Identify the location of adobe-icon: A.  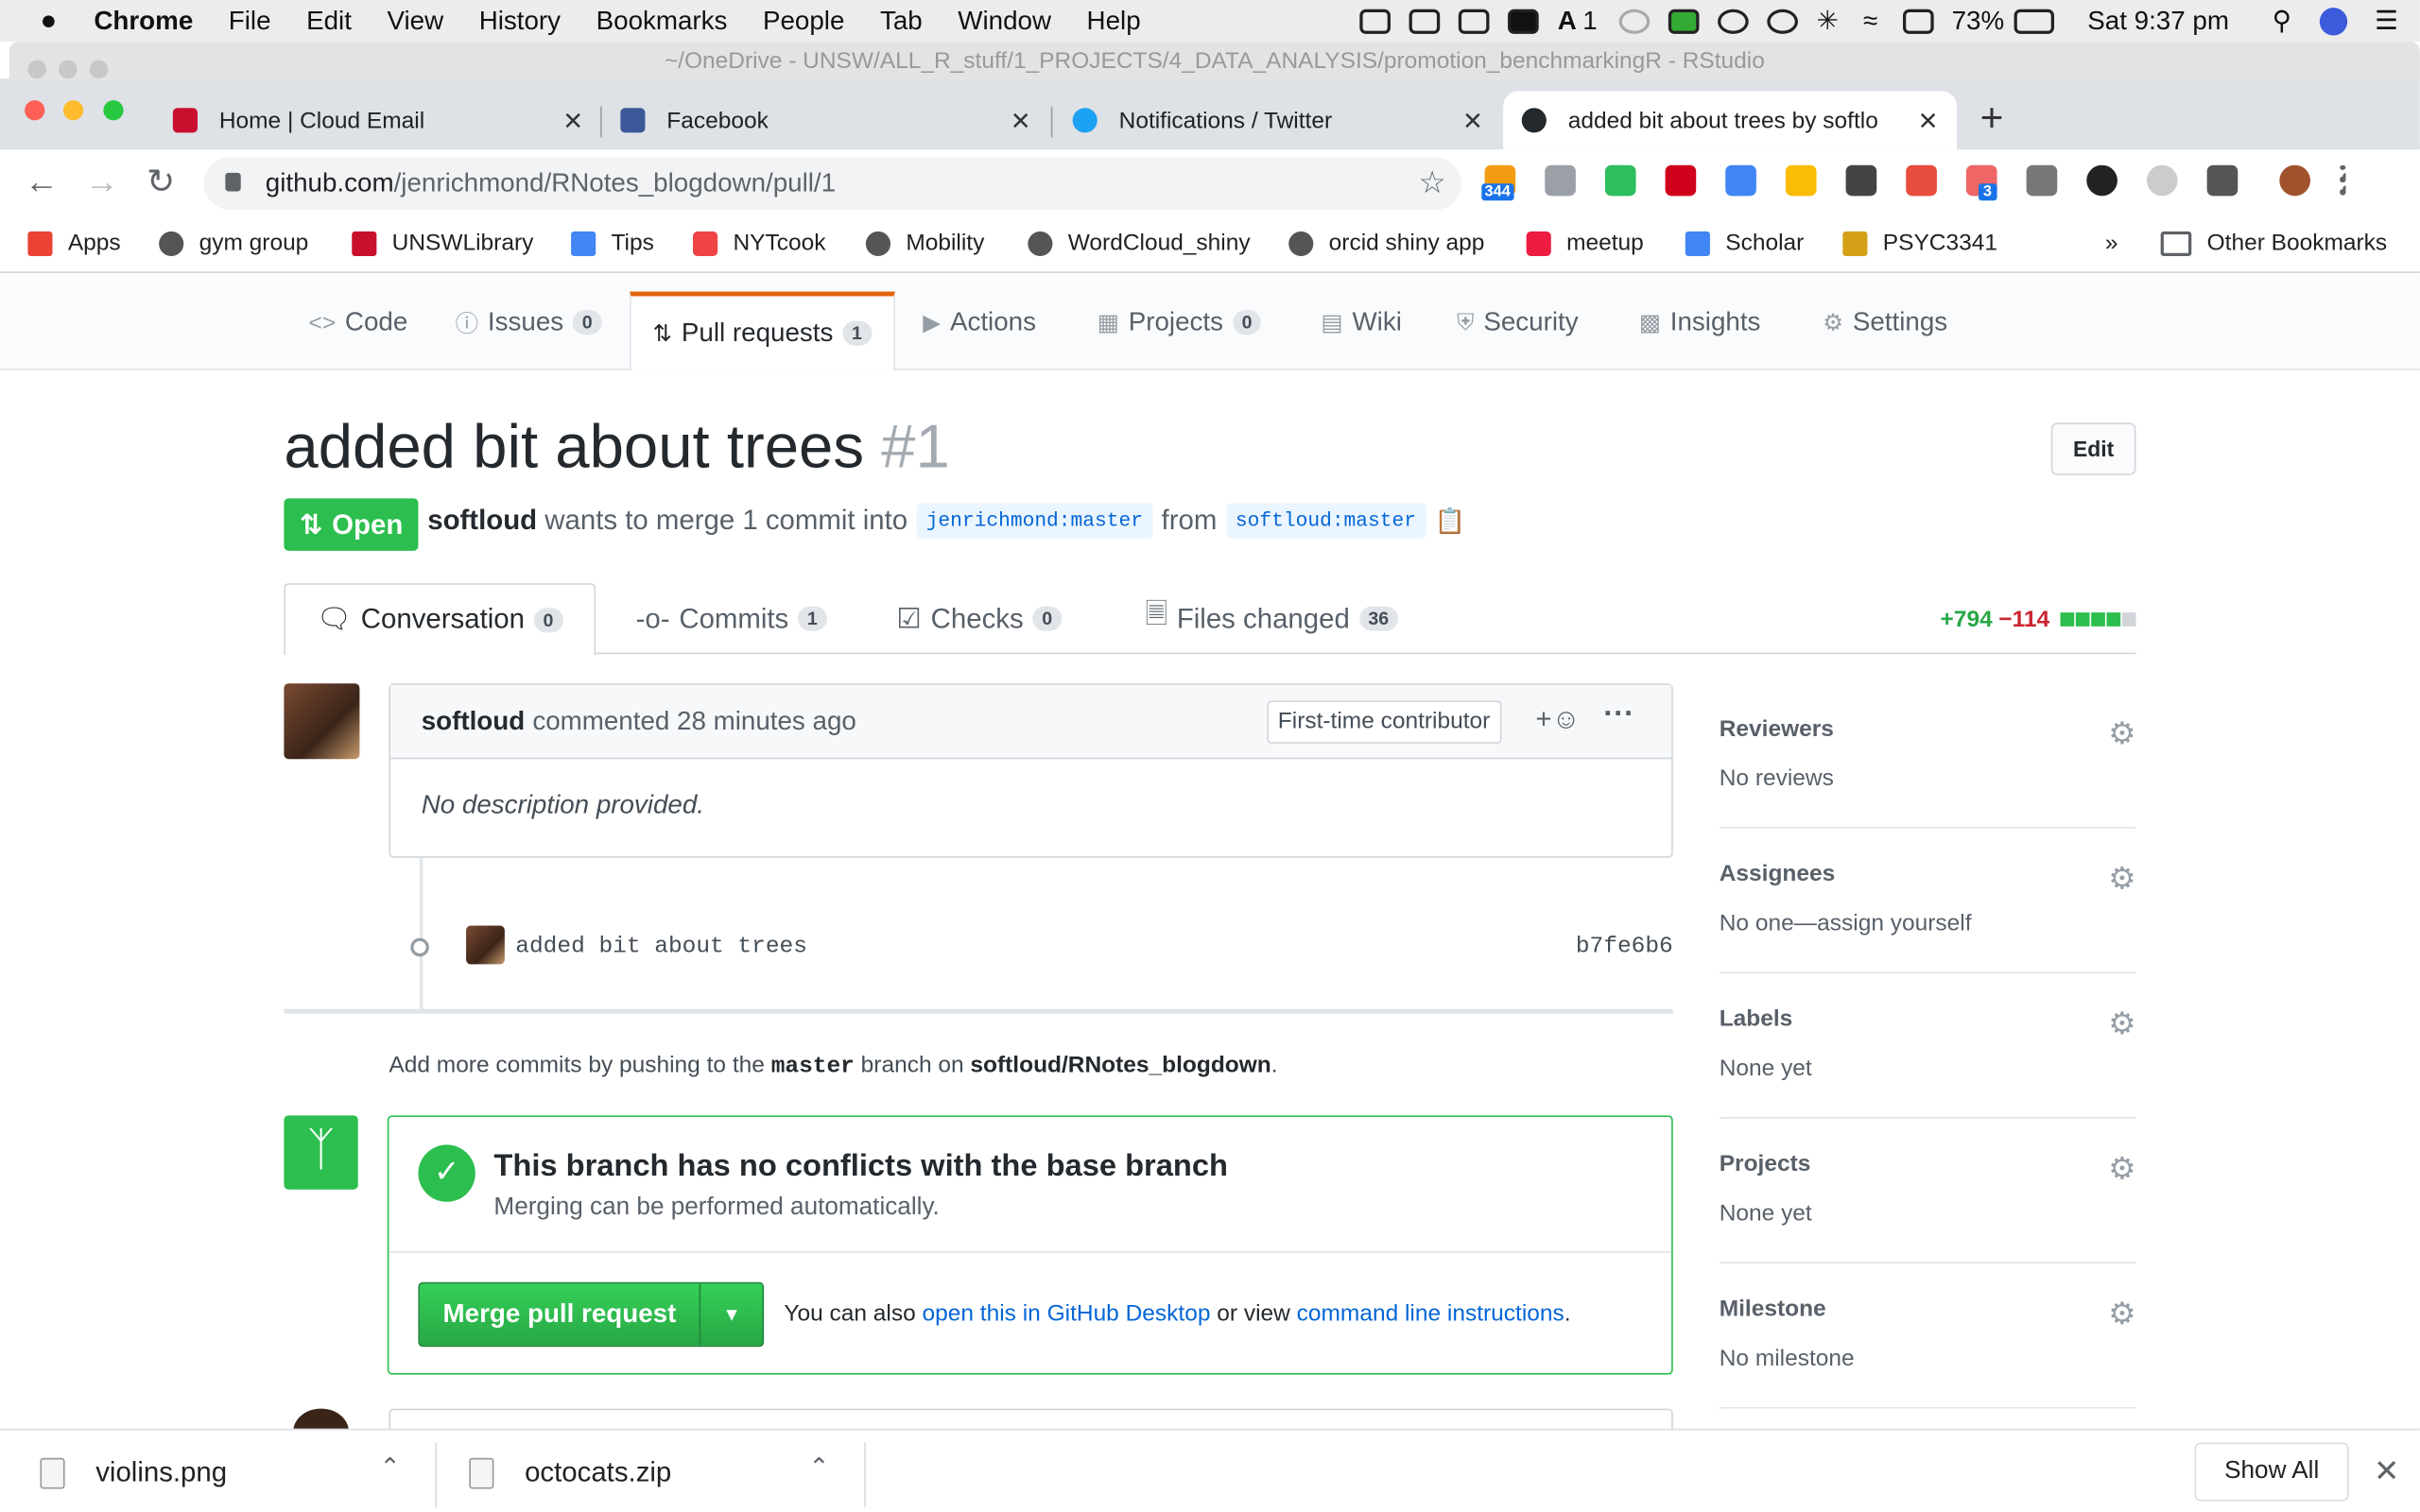
(1567, 21).